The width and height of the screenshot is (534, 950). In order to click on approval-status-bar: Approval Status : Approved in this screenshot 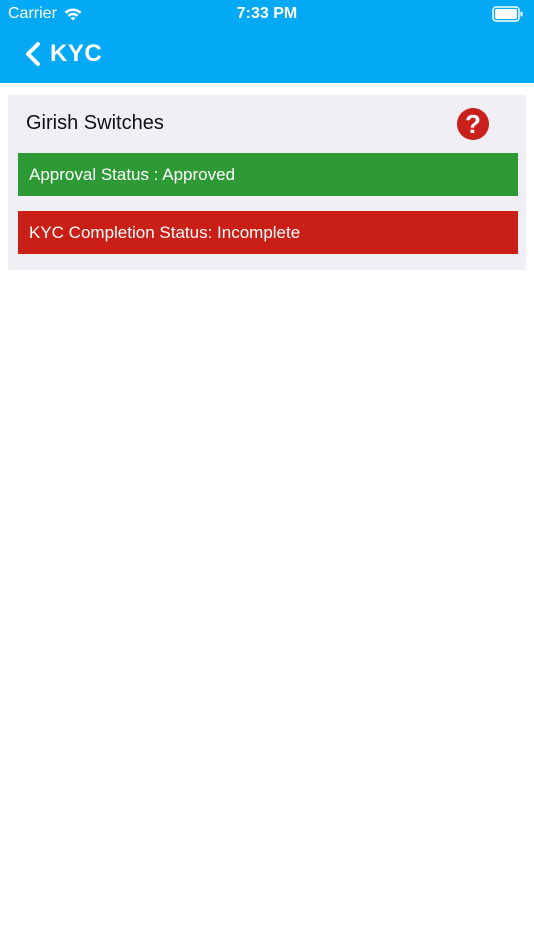, I will do `click(268, 174)`.